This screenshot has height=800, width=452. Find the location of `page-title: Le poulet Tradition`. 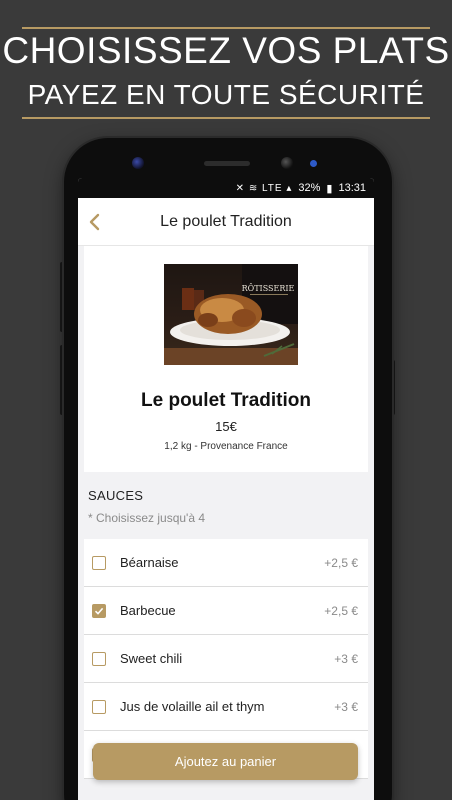

page-title: Le poulet Tradition is located at coordinates (226, 221).